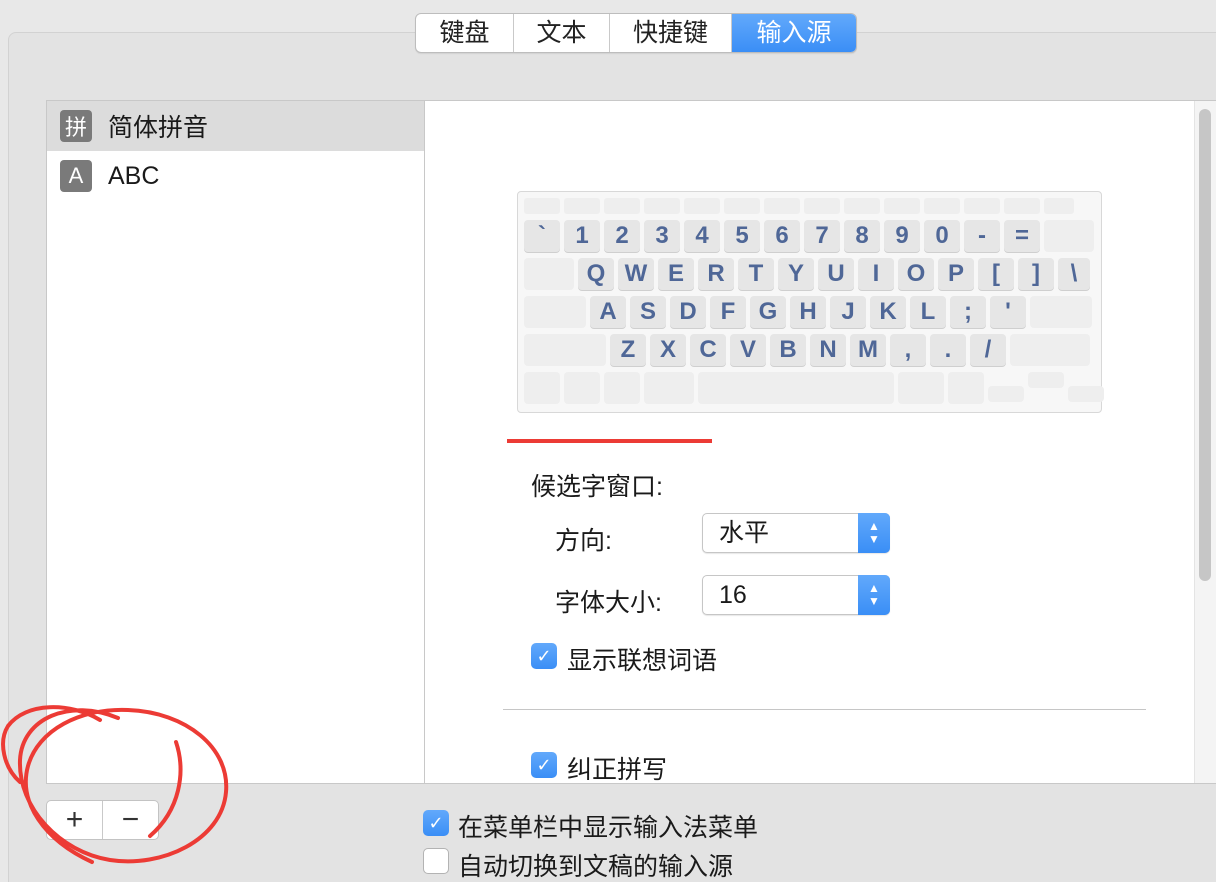  Describe the element at coordinates (928, 312) in the screenshot. I see `key: L` at that location.